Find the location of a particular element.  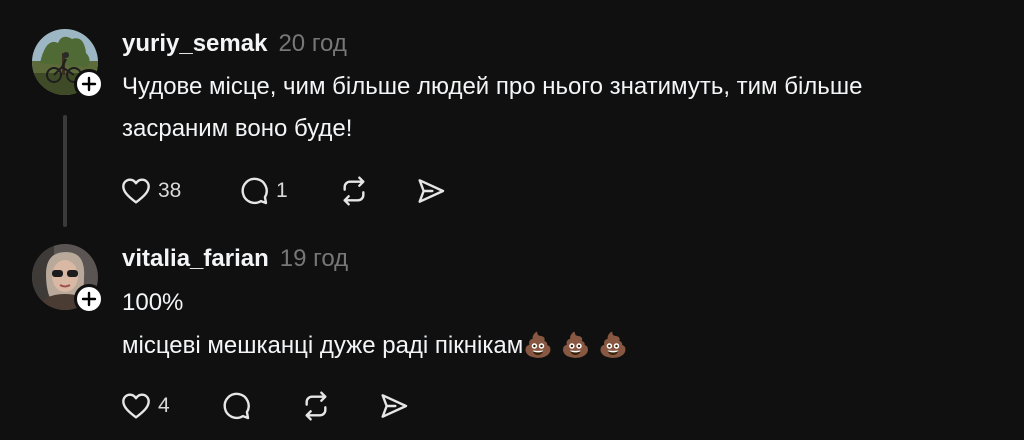

comment-text-line: засраним воно буде! is located at coordinates (237, 128).